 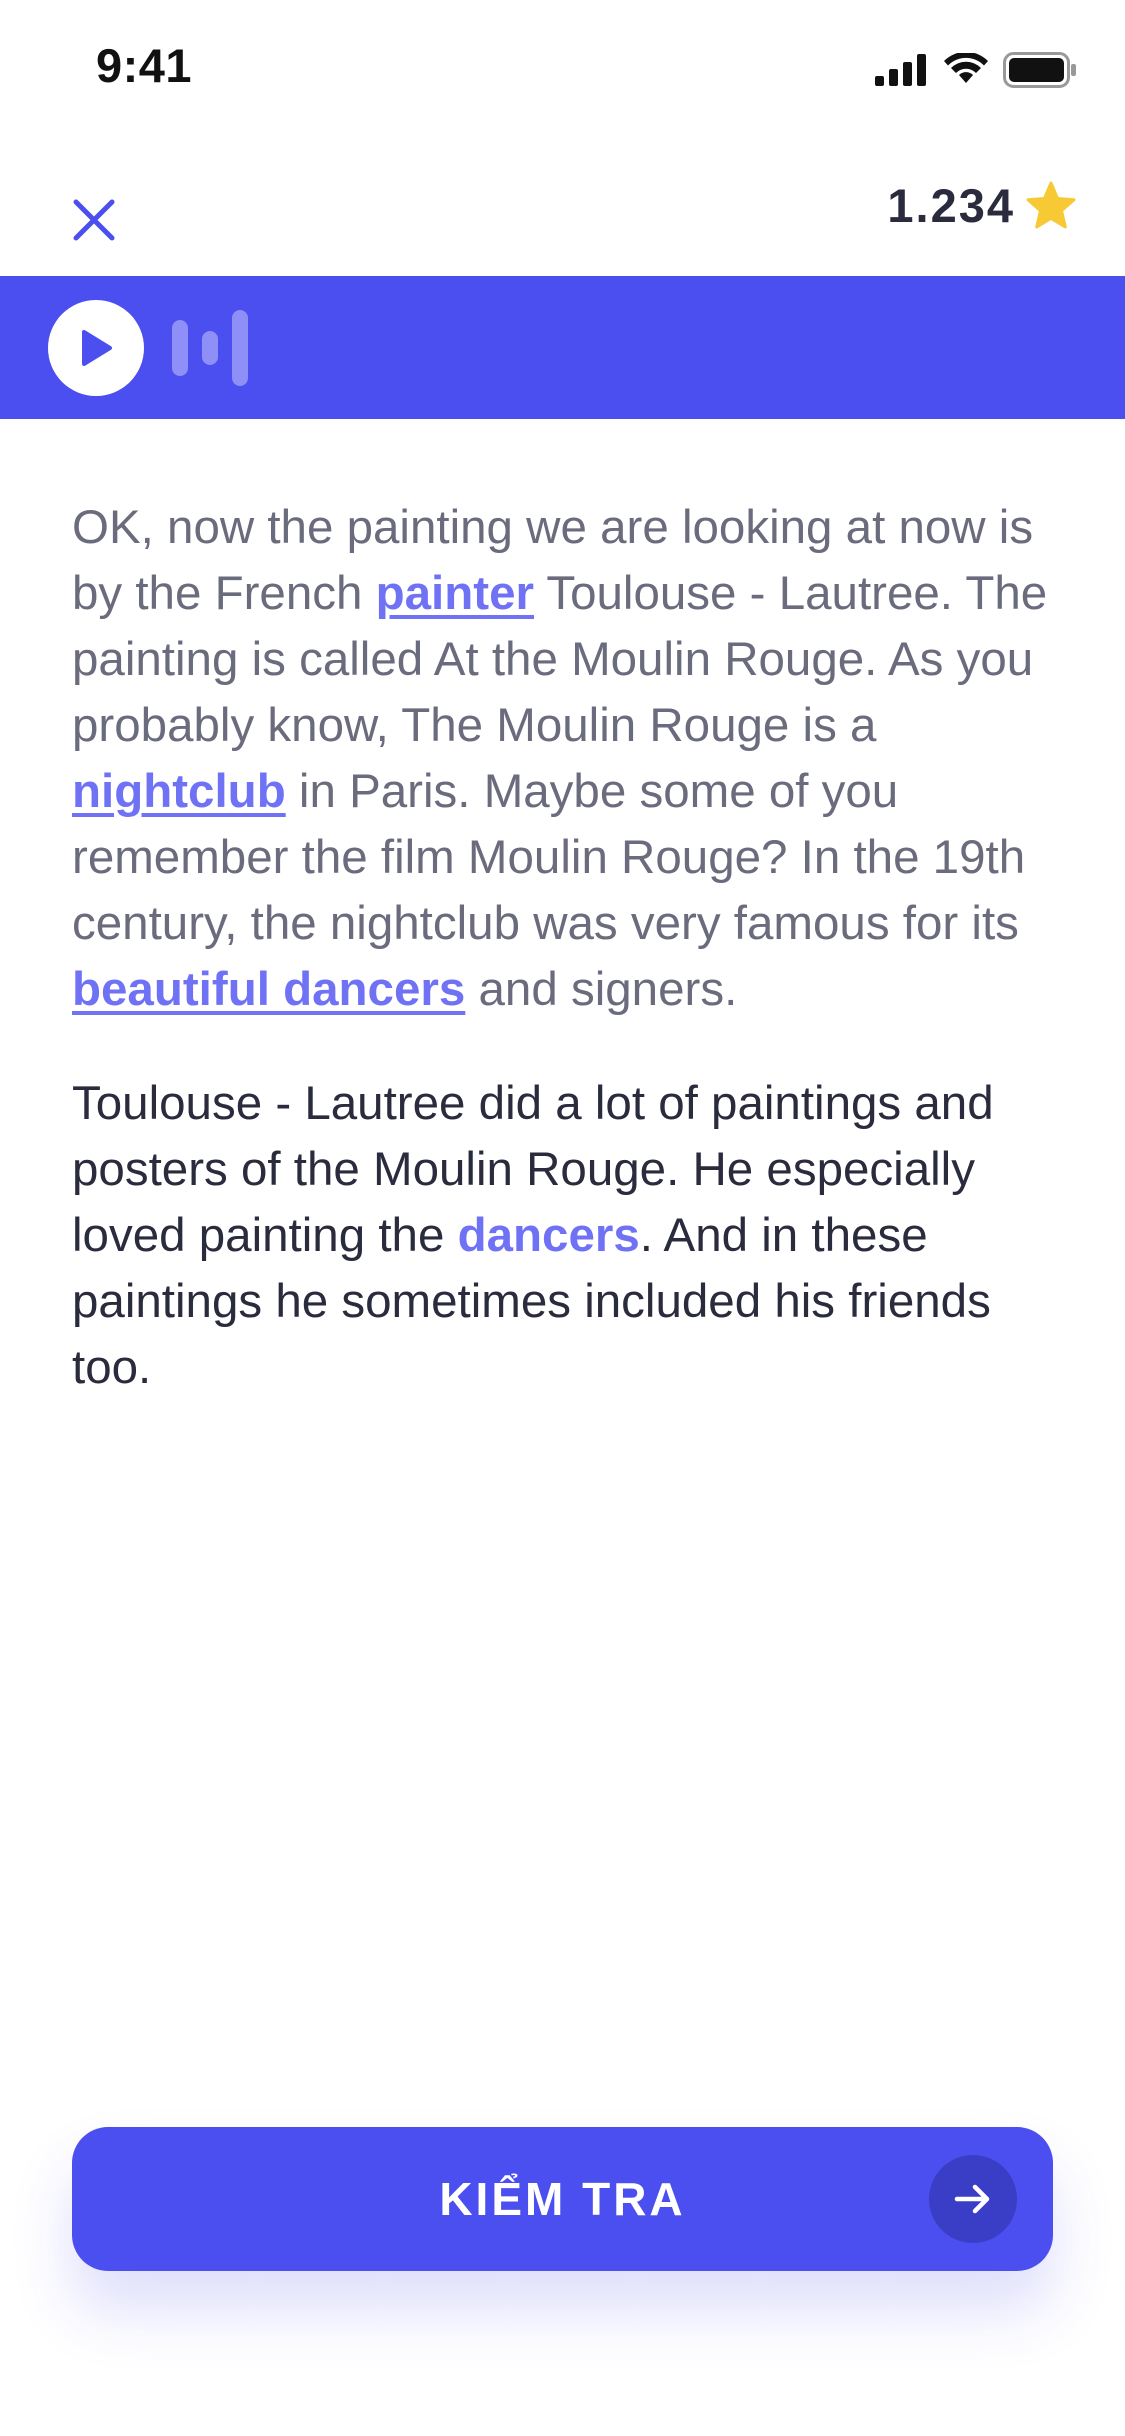 I want to click on battery-icon, so click(x=1039, y=70).